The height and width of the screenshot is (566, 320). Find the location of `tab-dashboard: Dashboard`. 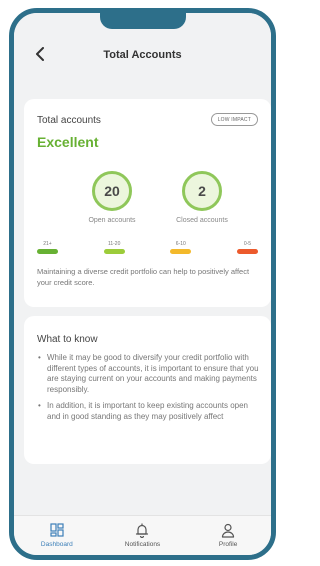

tab-dashboard: Dashboard is located at coordinates (57, 532).